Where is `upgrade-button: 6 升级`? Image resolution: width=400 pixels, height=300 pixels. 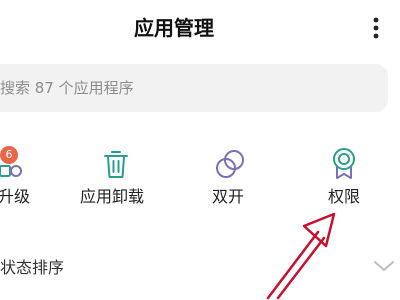
upgrade-button: 6 升级 is located at coordinates (26, 181).